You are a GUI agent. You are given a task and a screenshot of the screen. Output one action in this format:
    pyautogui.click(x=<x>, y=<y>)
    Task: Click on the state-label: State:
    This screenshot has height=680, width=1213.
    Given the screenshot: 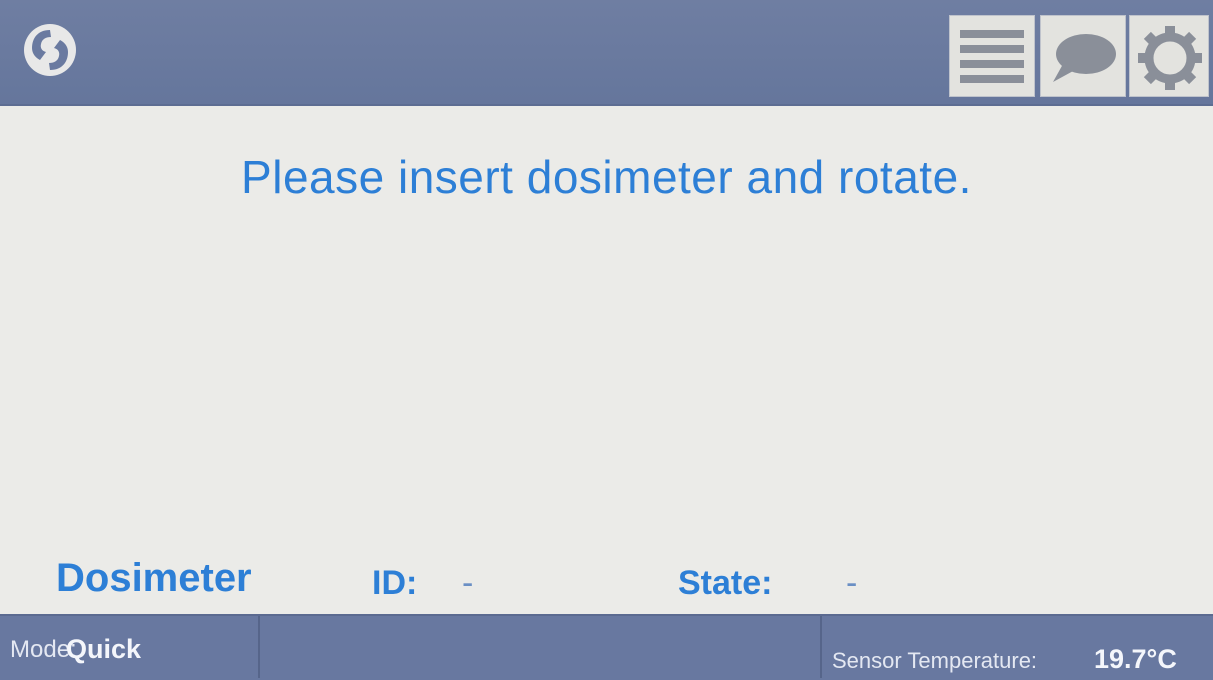 What is the action you would take?
    pyautogui.click(x=725, y=583)
    